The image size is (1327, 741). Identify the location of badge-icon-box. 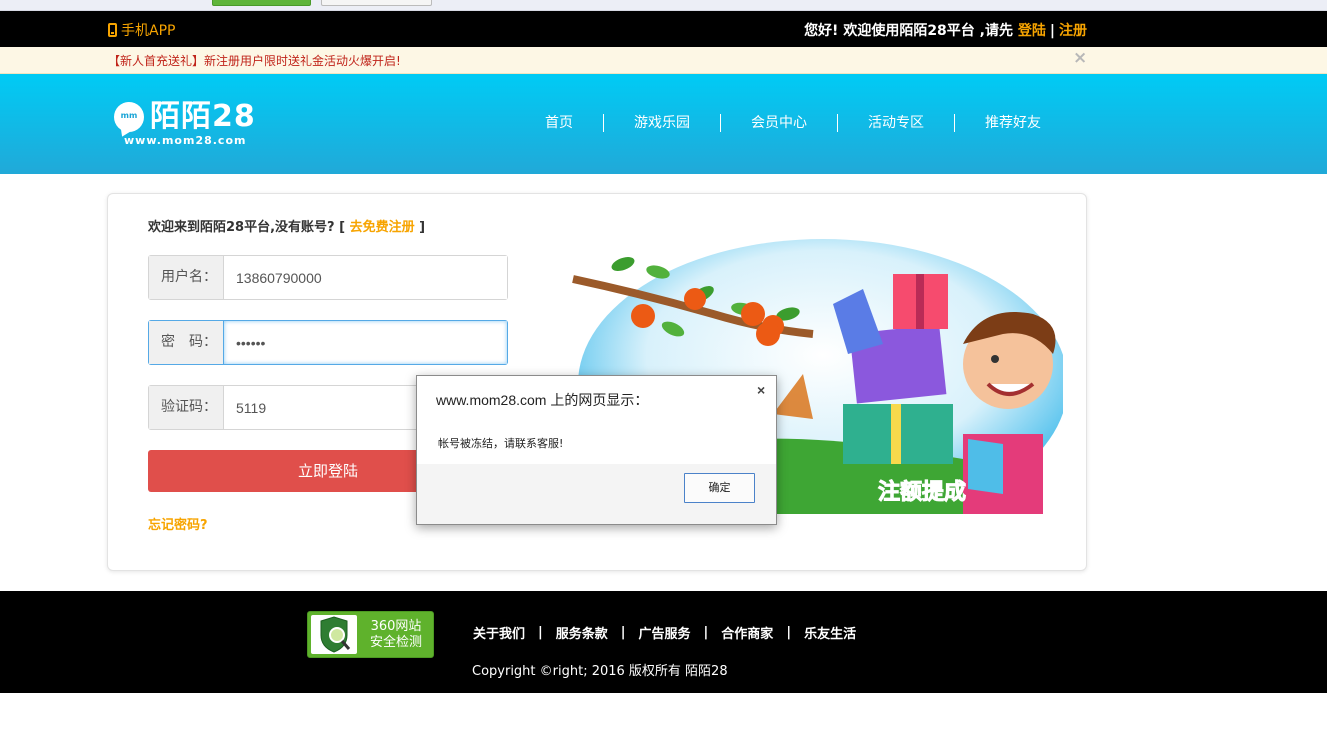
(334, 634).